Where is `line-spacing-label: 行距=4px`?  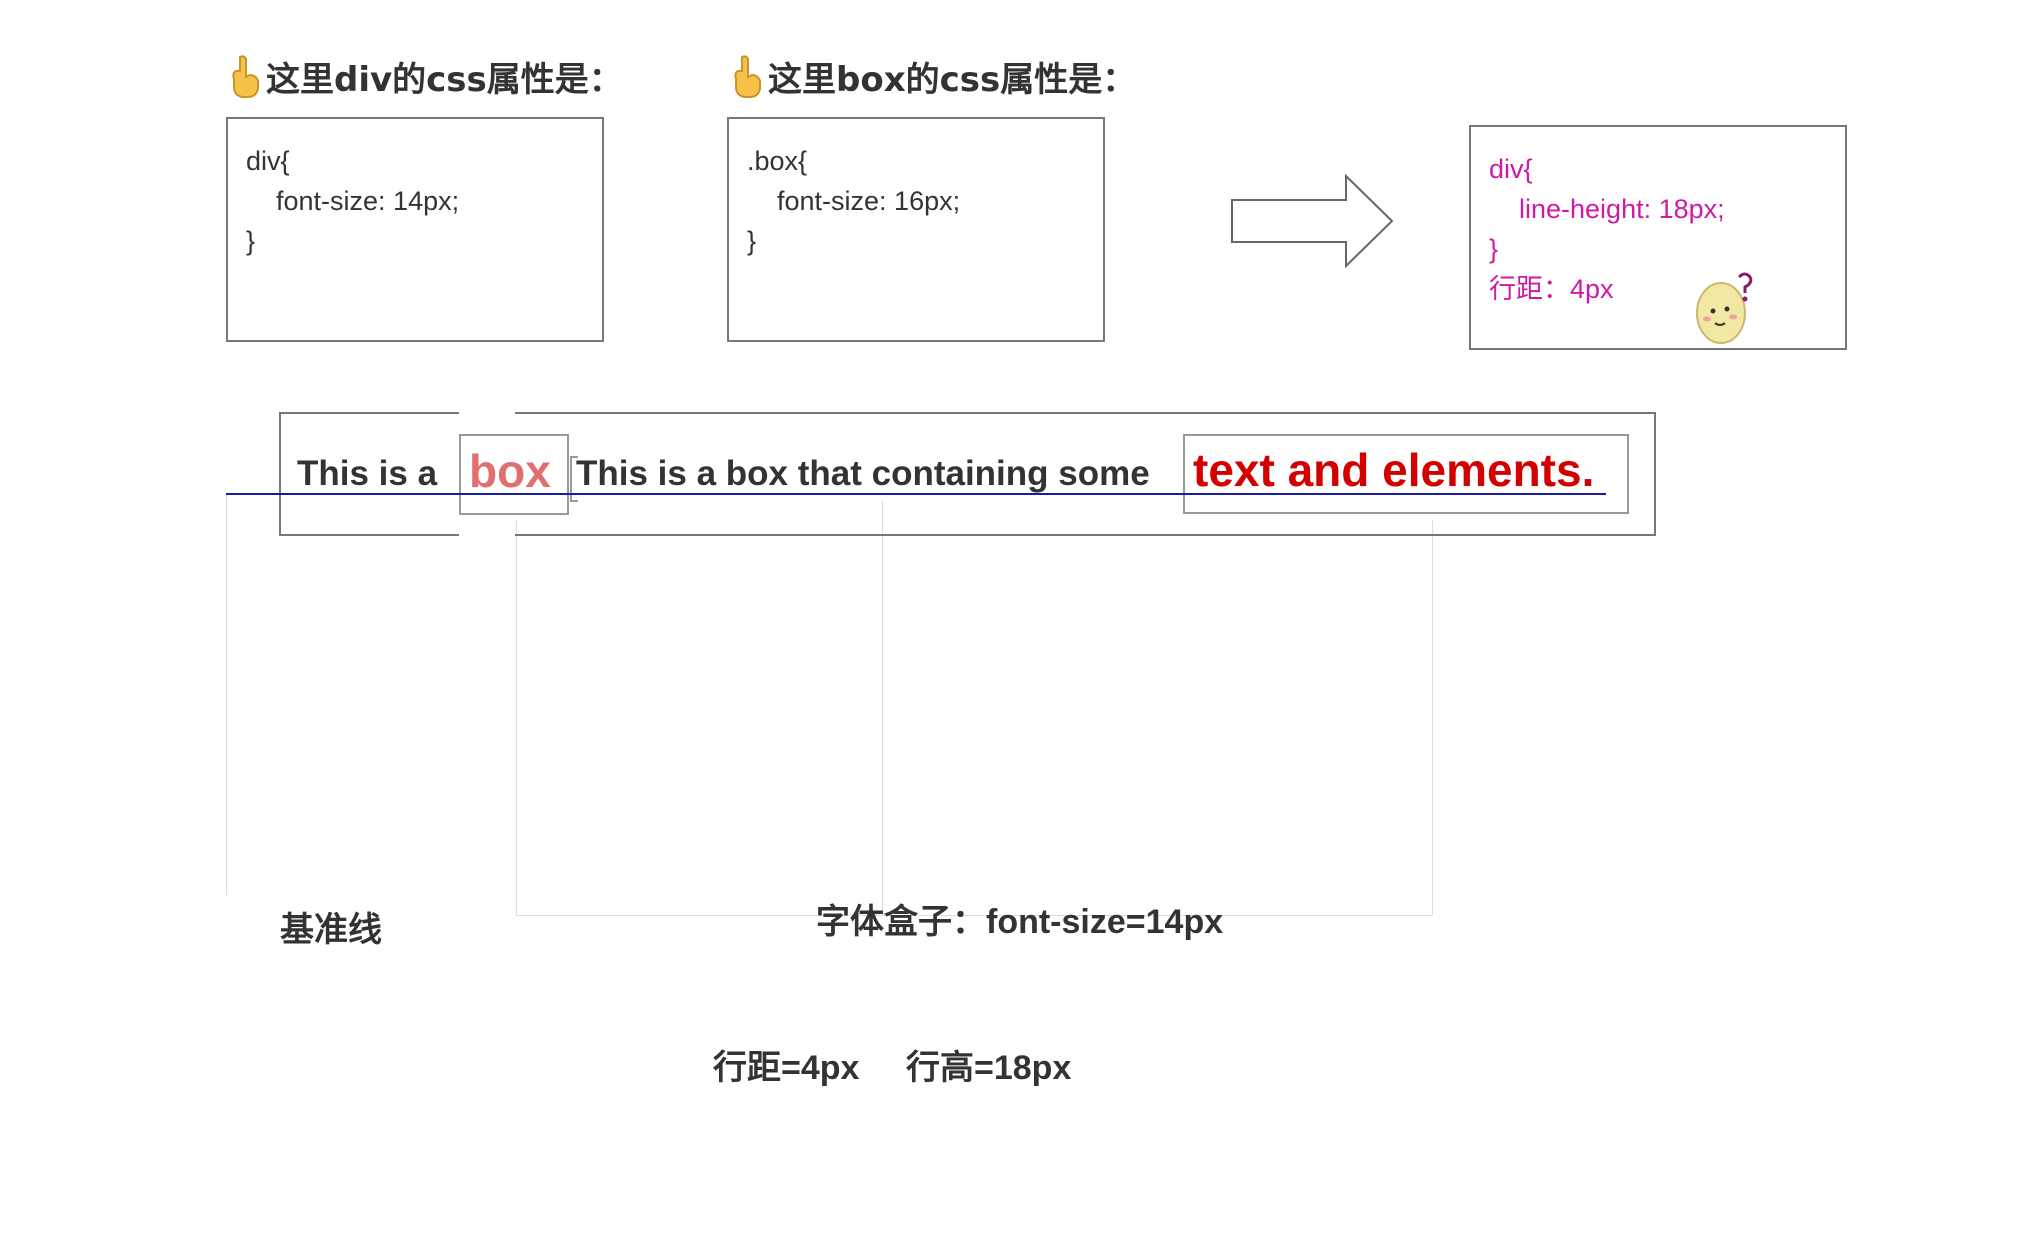
line-spacing-label: 行距=4px is located at coordinates (786, 1068).